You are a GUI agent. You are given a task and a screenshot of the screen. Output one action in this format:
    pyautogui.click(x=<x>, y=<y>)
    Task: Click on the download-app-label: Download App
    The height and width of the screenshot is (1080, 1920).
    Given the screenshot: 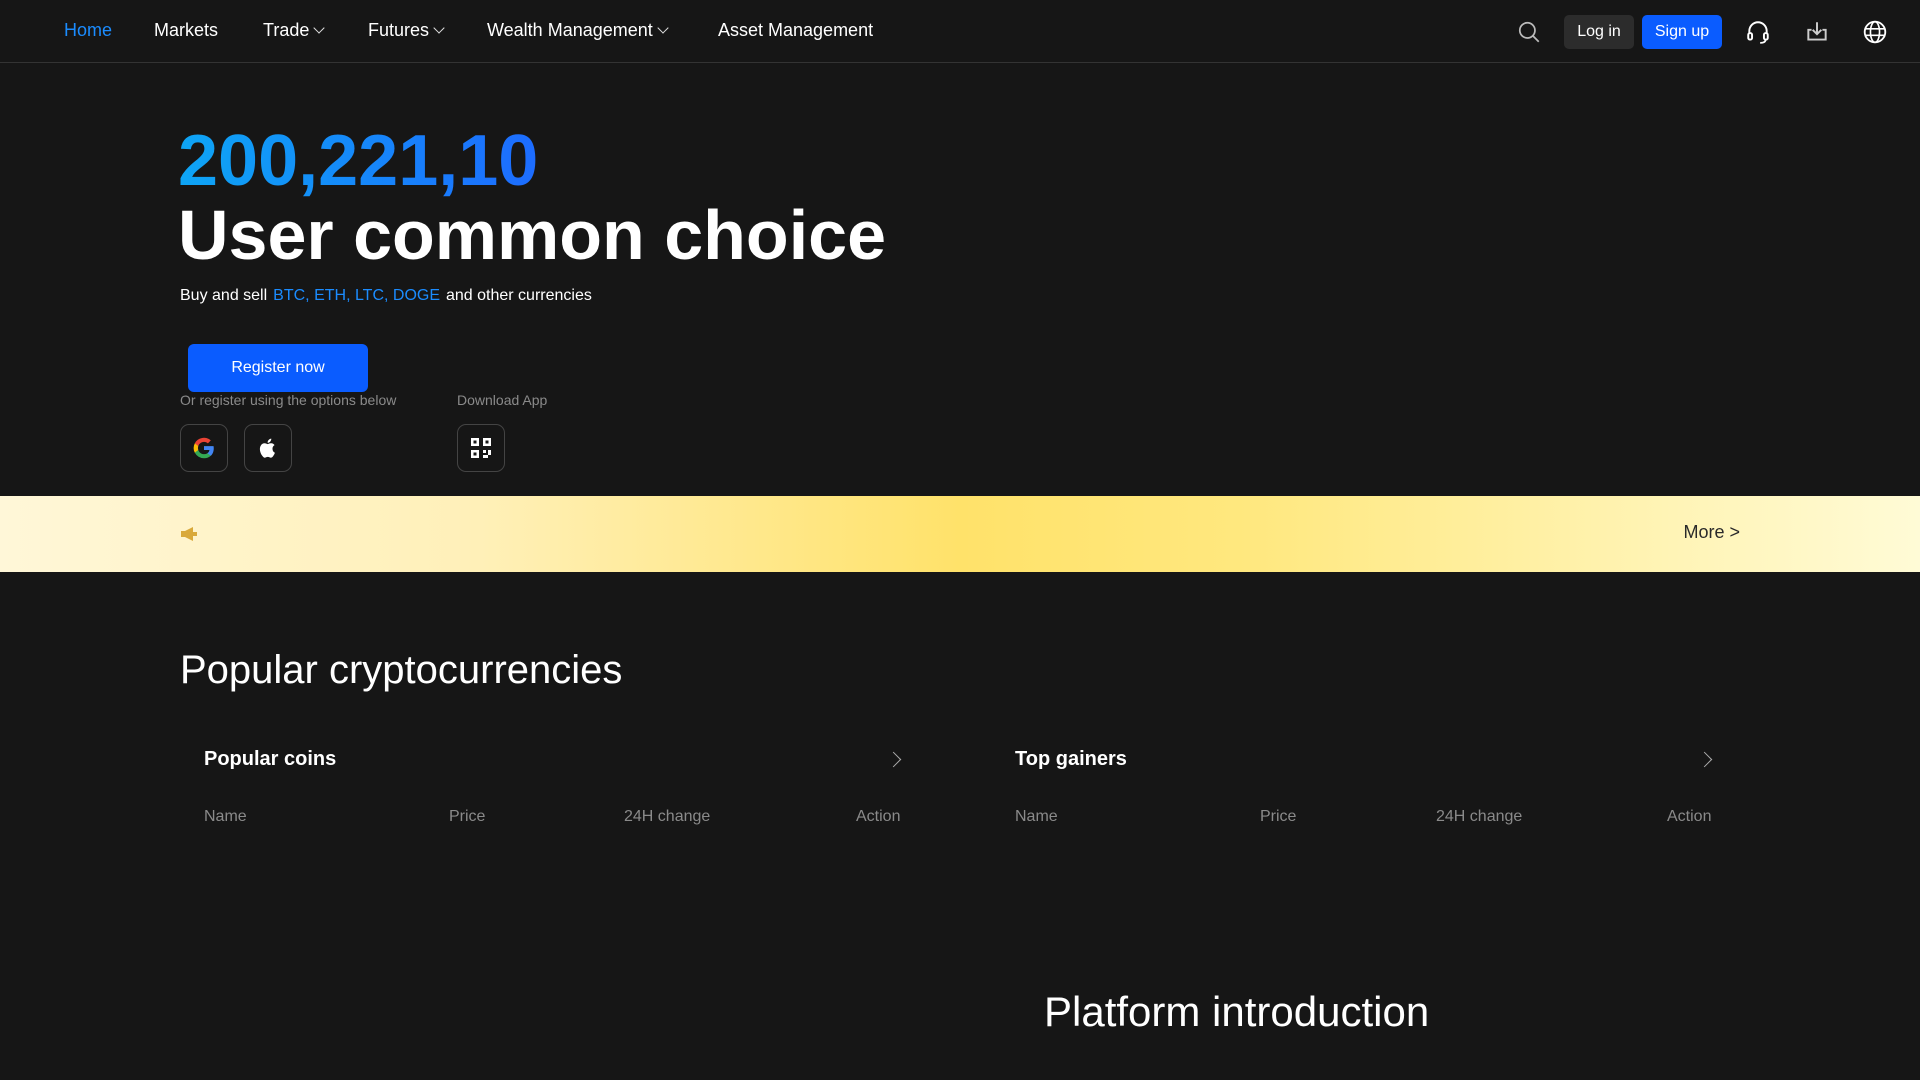 What is the action you would take?
    pyautogui.click(x=502, y=400)
    